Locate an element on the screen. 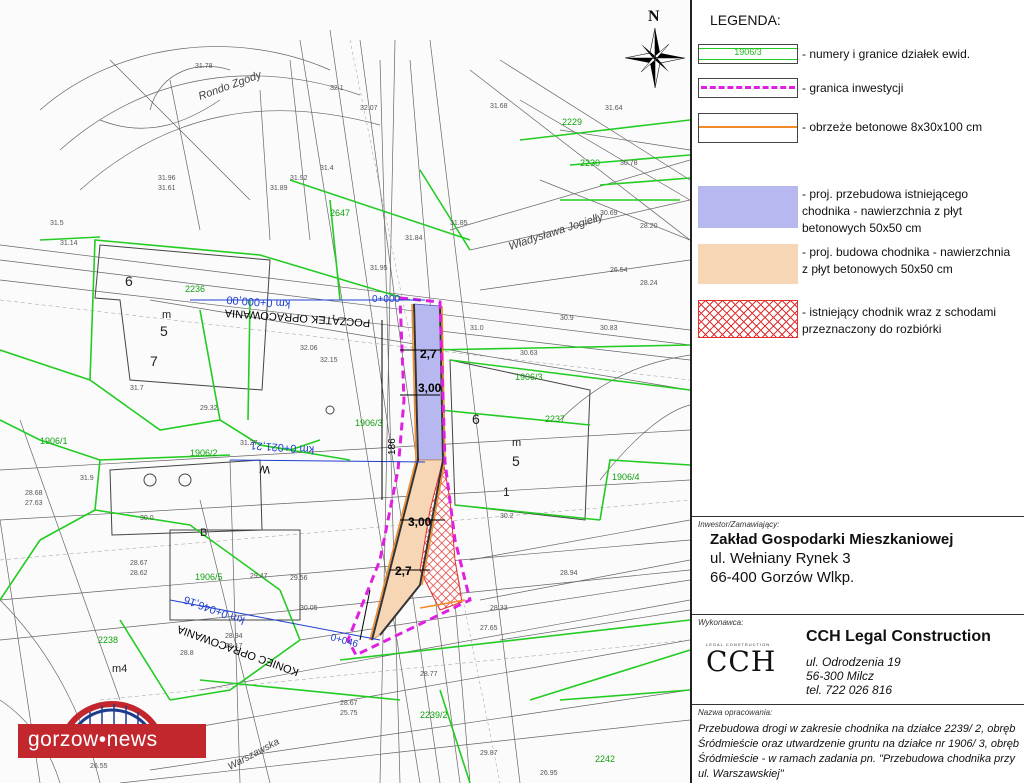  svg-text: 31.9 is located at coordinates (87, 478).